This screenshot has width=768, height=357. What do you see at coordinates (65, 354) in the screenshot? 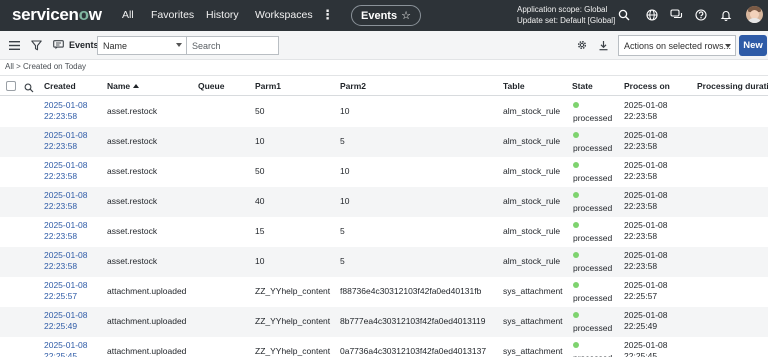
I see `created-link-created-time: 22:25:45` at bounding box center [65, 354].